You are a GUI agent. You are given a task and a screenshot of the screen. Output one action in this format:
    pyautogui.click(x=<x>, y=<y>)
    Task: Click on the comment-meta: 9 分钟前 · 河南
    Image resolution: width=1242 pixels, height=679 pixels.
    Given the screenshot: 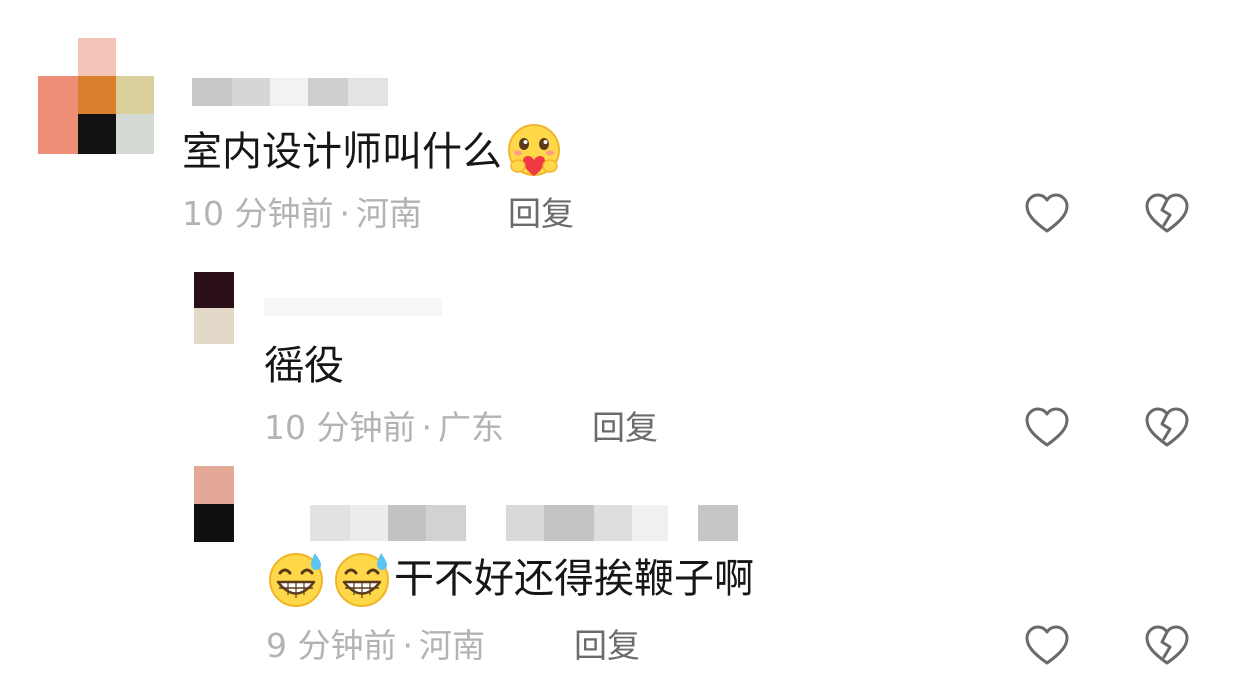 What is the action you would take?
    pyautogui.click(x=375, y=646)
    